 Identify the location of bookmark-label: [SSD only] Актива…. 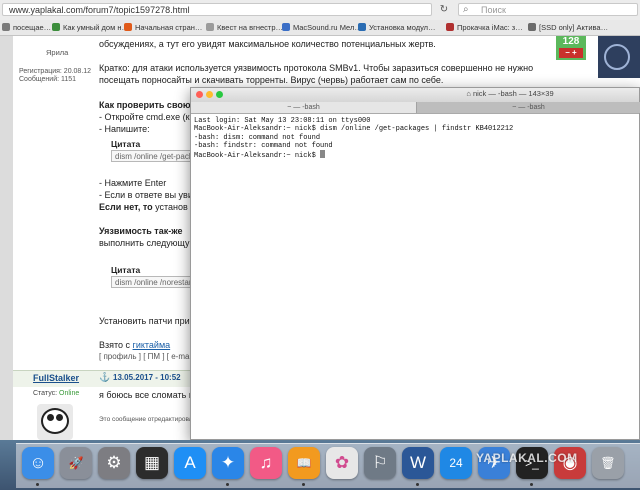
(574, 27).